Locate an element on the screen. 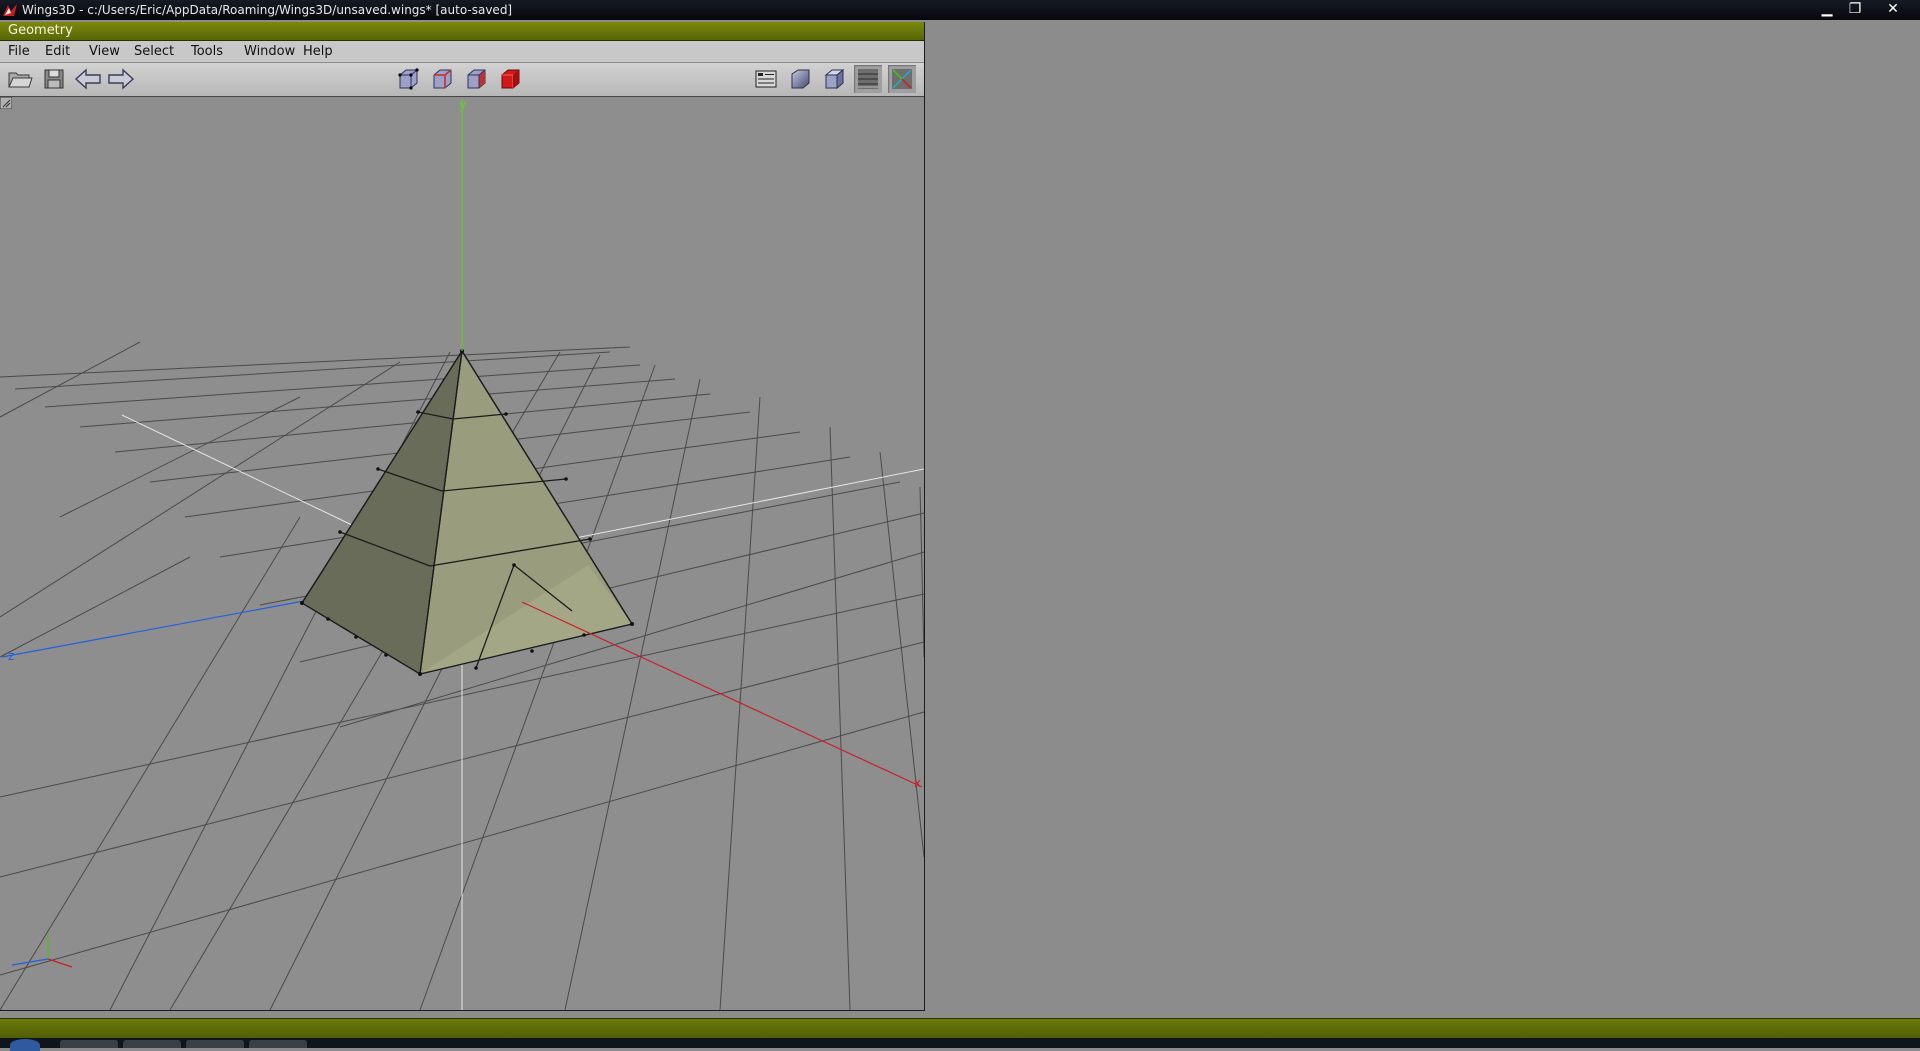  axes-icon is located at coordinates (902, 79).